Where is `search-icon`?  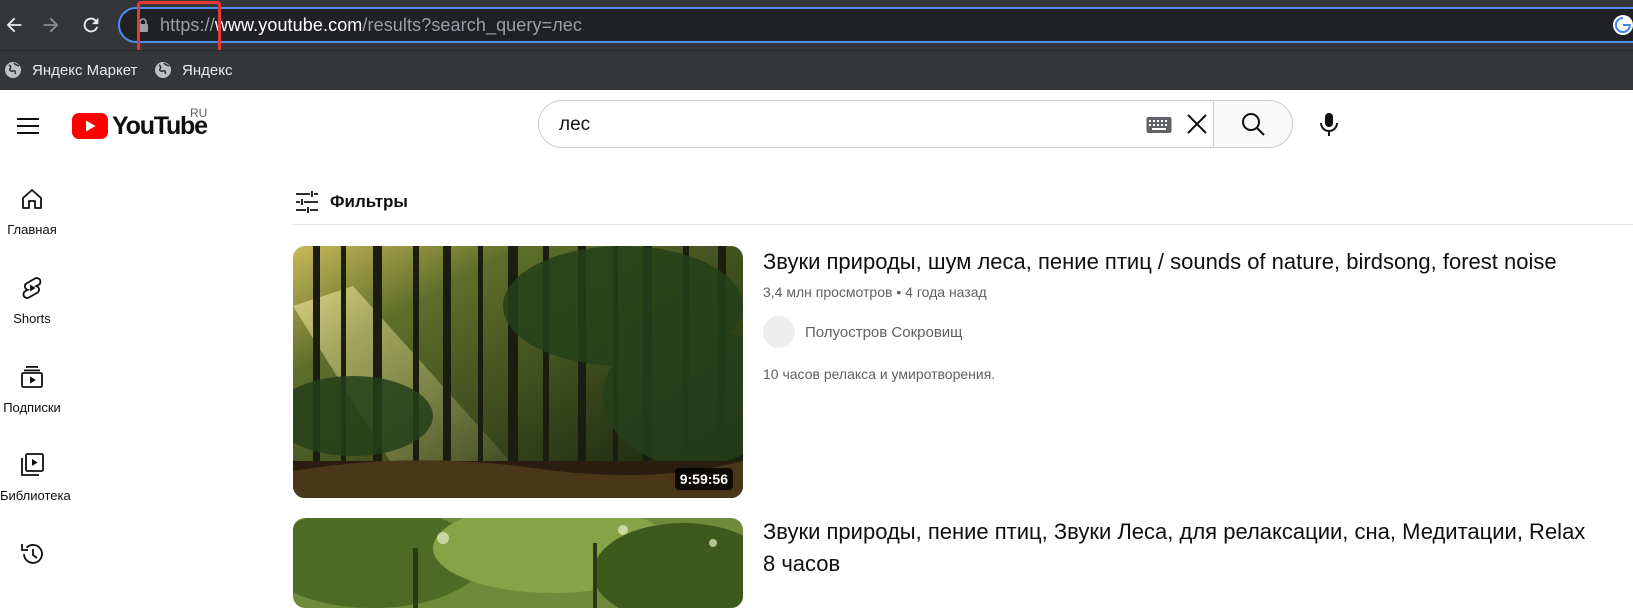
search-icon is located at coordinates (1253, 124).